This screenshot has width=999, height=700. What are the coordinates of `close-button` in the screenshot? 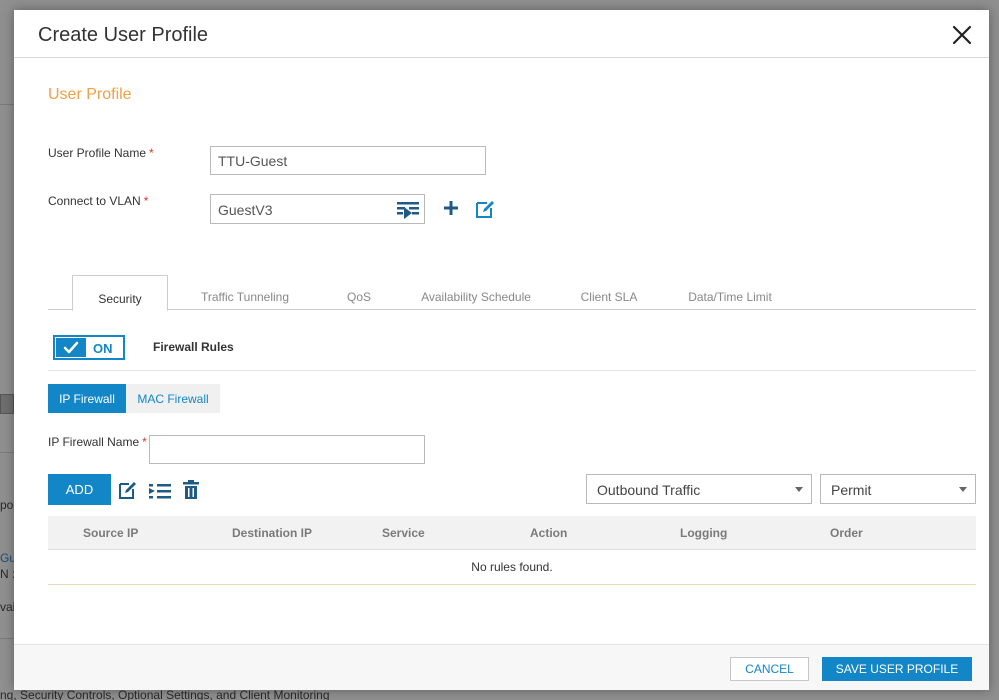 It's located at (962, 35).